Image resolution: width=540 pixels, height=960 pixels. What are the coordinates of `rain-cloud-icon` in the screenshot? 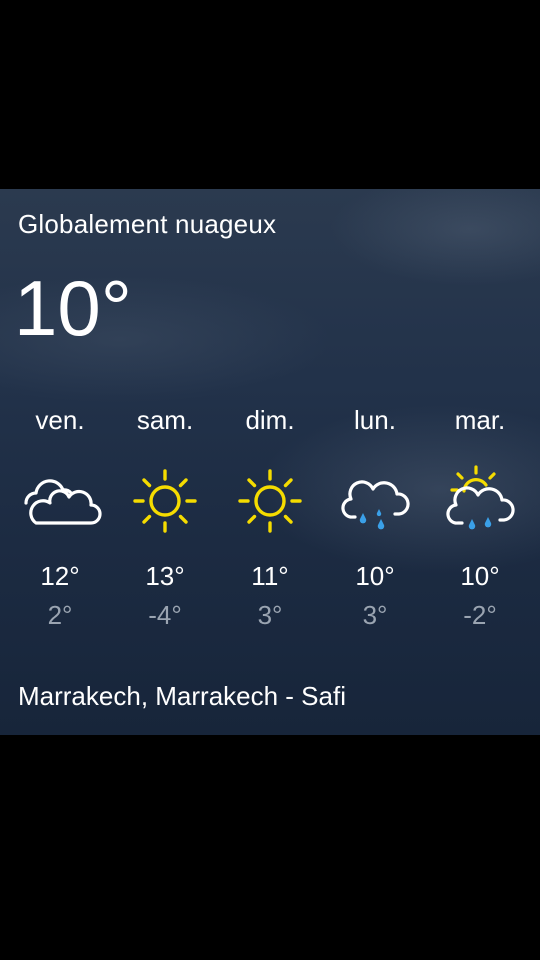 It's located at (375, 501).